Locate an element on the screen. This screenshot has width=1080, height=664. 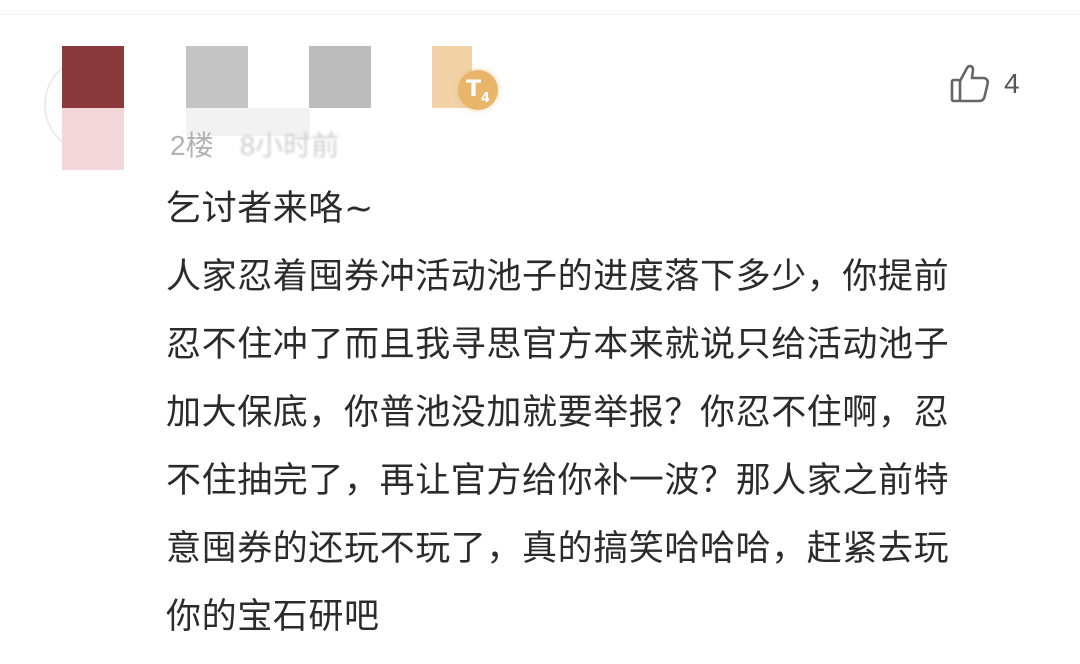
top-divider is located at coordinates (540, 14).